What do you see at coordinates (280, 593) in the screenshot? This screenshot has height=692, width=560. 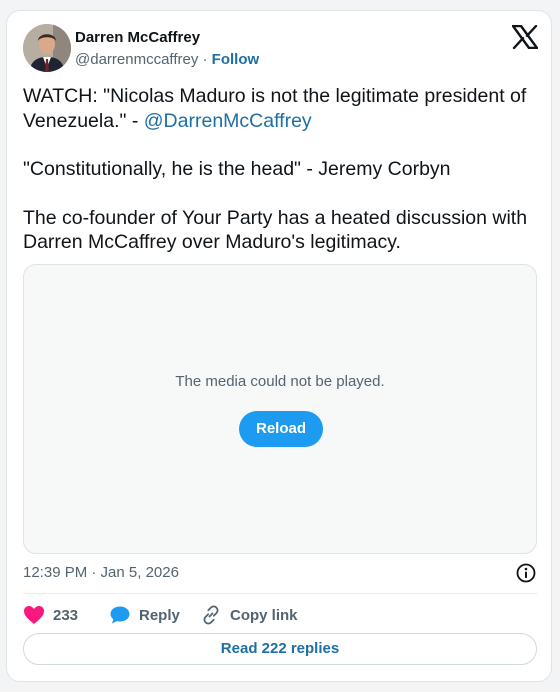 I see `divider` at bounding box center [280, 593].